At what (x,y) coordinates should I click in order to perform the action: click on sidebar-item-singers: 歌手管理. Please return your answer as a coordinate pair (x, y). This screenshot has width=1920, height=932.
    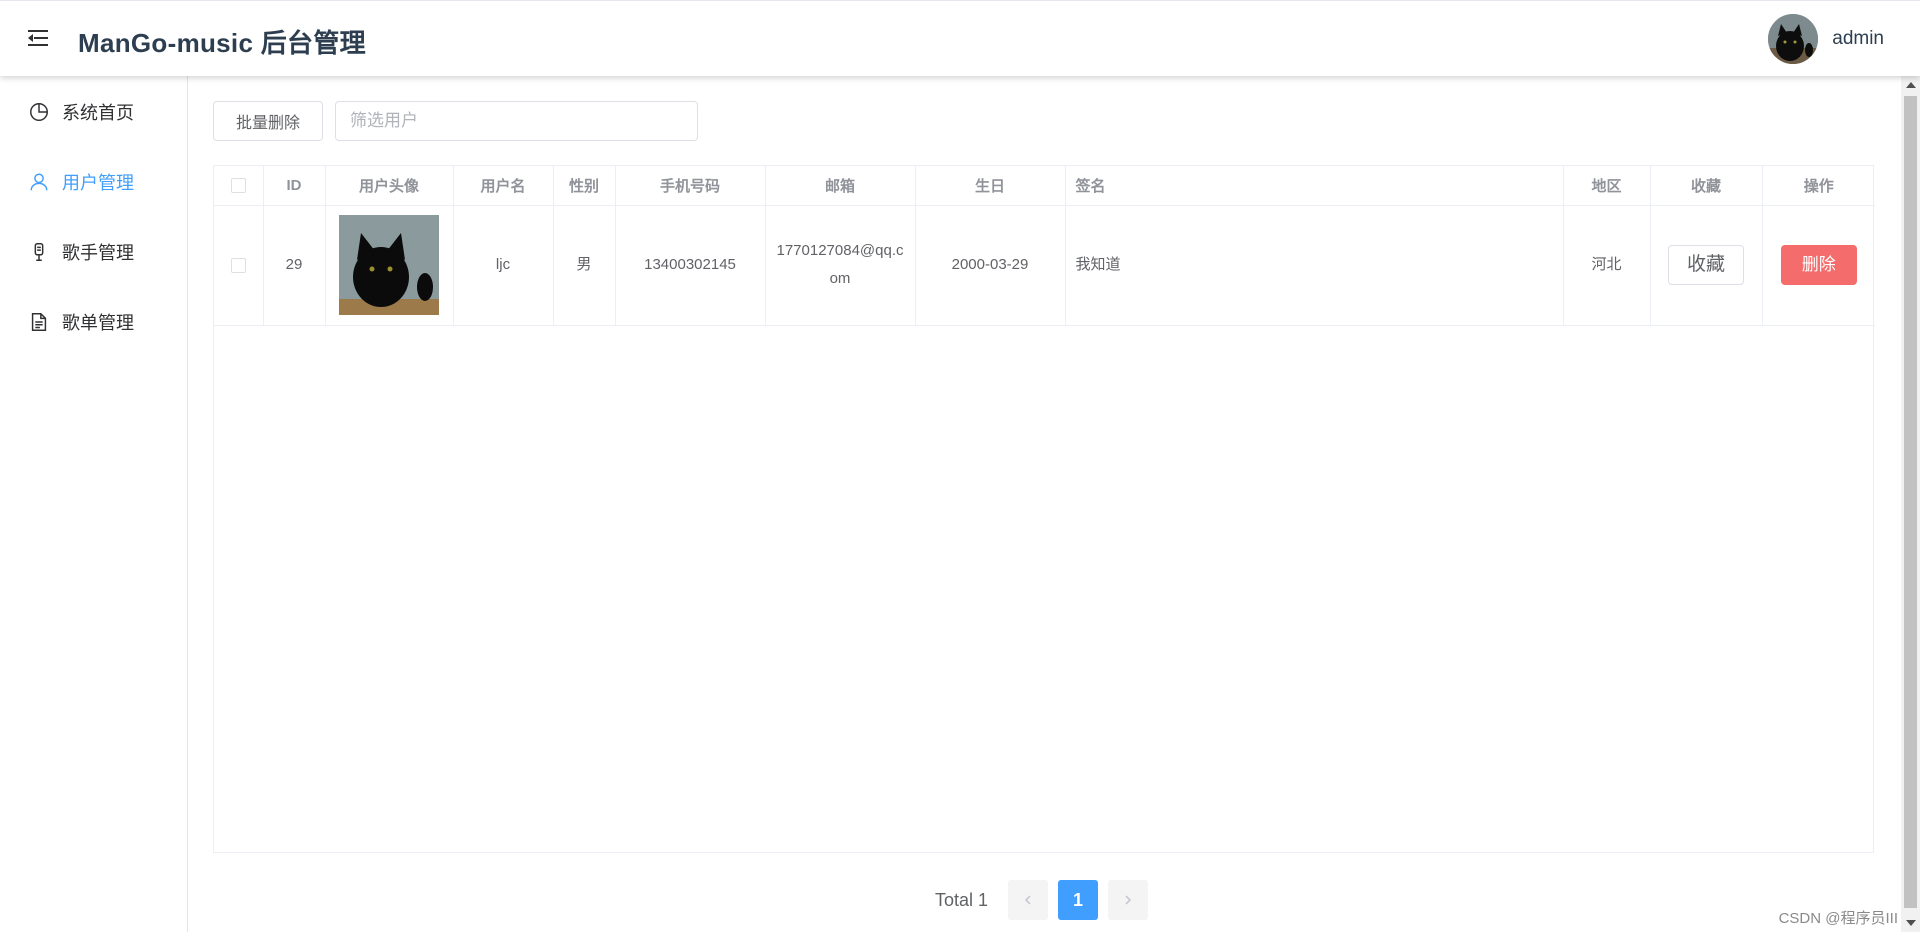
    Looking at the image, I should click on (81, 252).